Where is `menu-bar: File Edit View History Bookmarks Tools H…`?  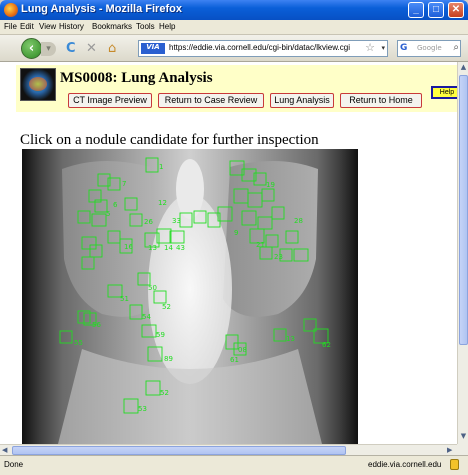 menu-bar: File Edit View History Bookmarks Tools H… is located at coordinates (234, 27).